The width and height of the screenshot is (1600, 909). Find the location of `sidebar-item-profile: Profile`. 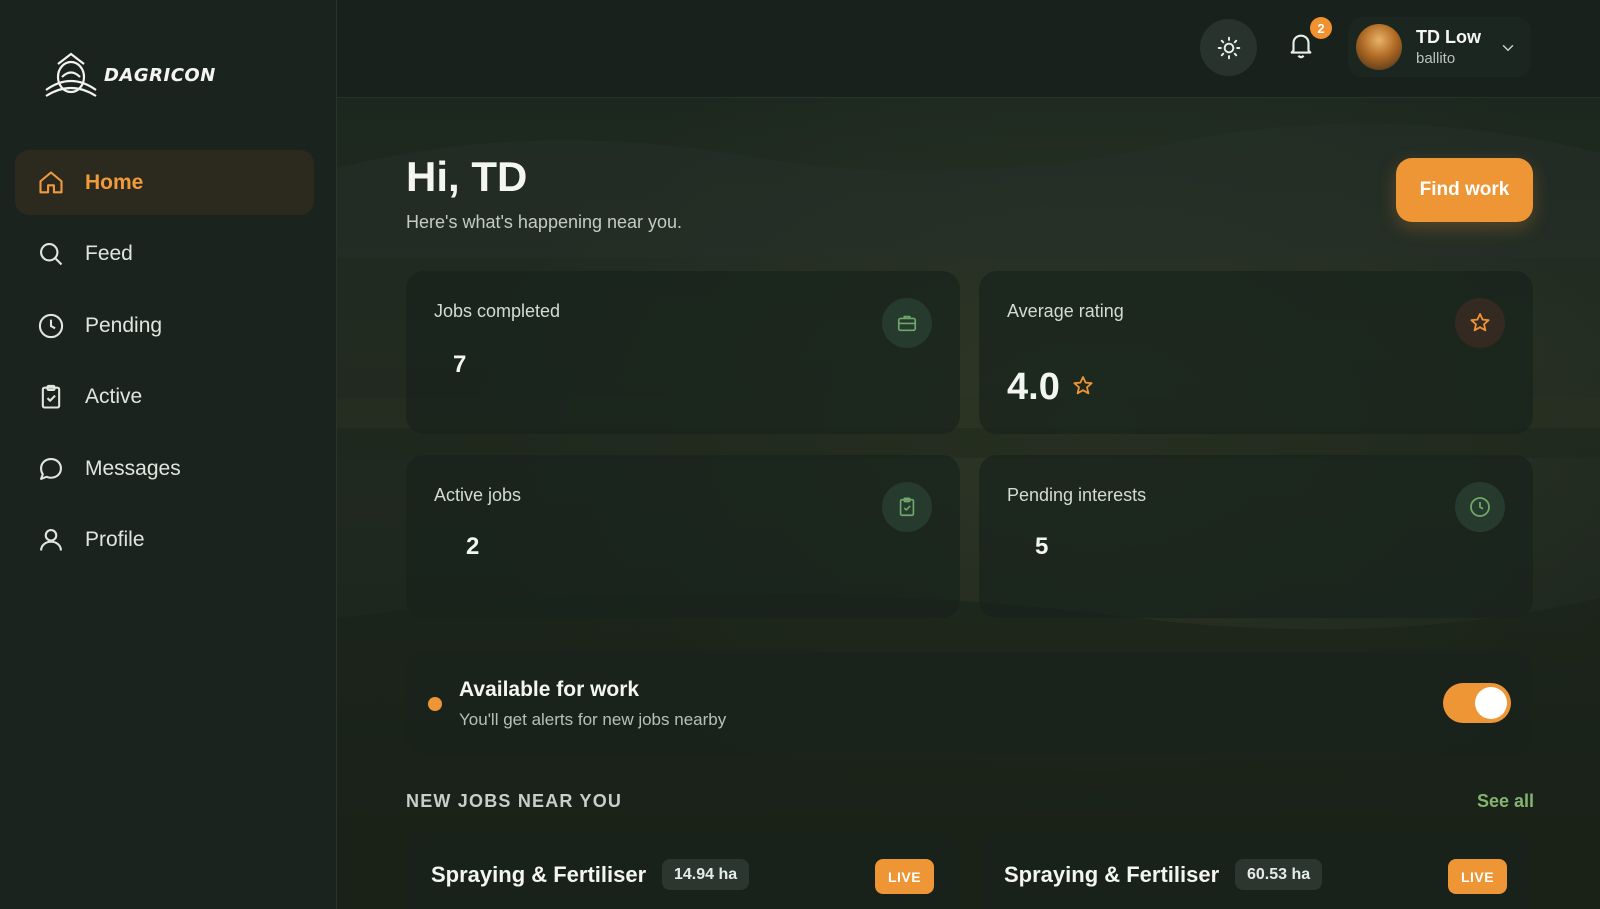

sidebar-item-profile: Profile is located at coordinates (164, 540).